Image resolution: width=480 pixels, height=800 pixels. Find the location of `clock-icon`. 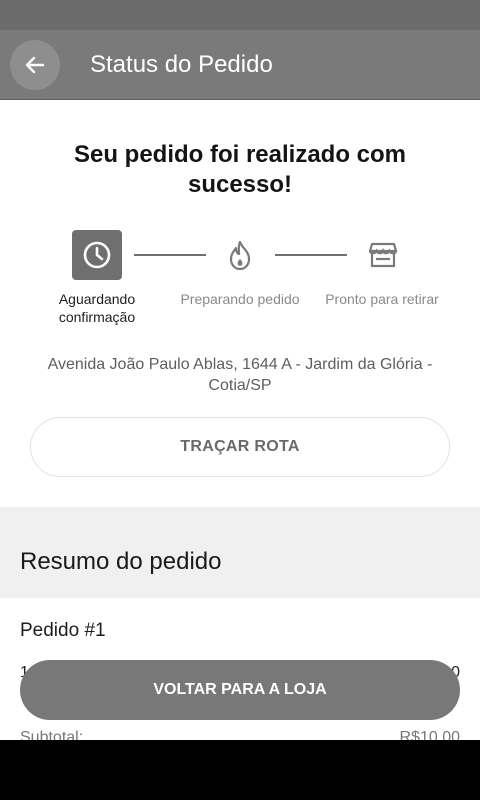

clock-icon is located at coordinates (97, 255).